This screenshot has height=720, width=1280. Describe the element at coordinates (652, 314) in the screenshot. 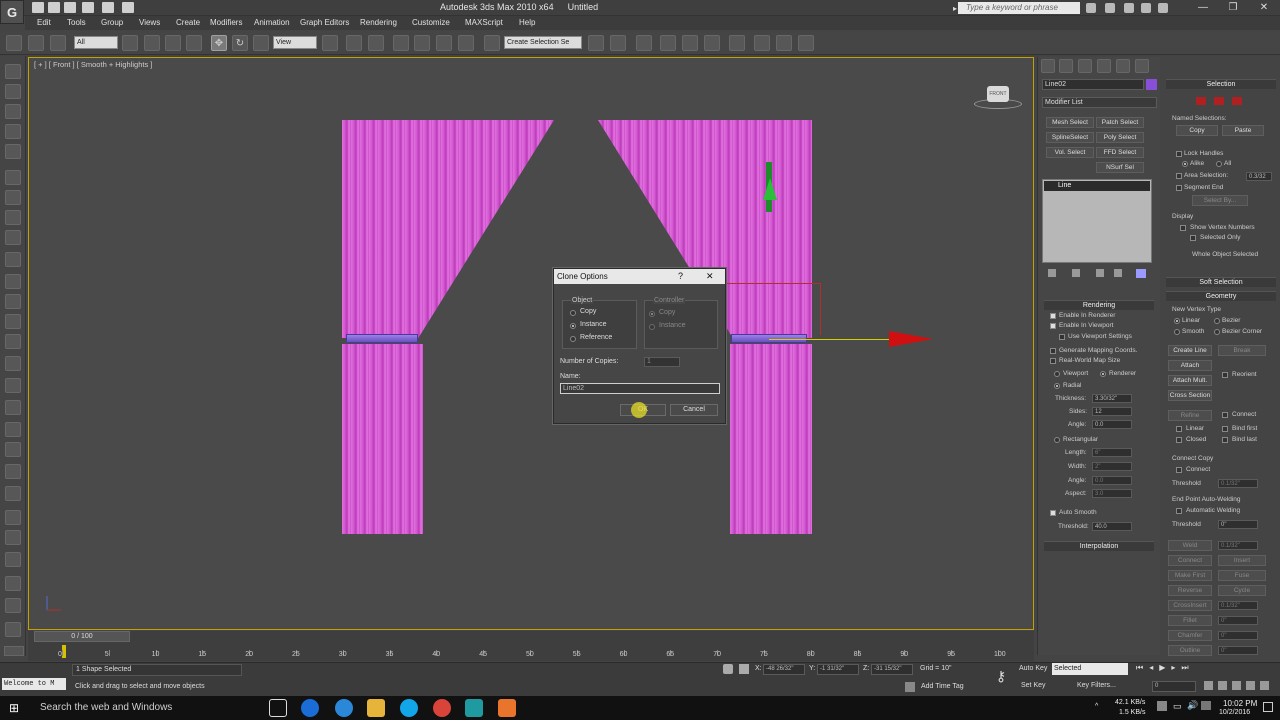

I see `controller-copy-radio` at that location.